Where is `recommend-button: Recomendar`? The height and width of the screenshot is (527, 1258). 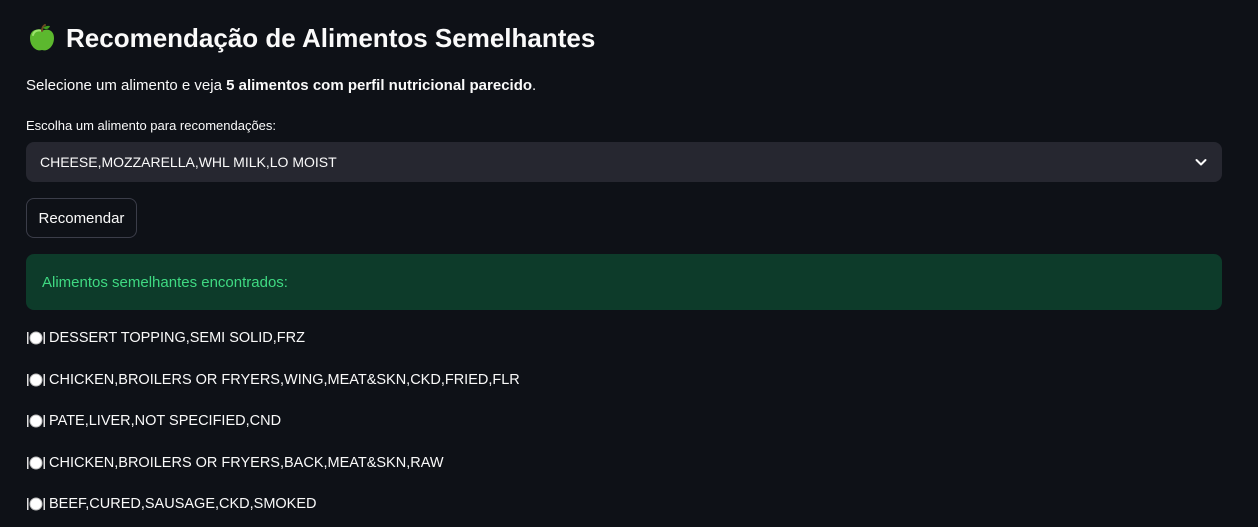
recommend-button: Recomendar is located at coordinates (81, 218).